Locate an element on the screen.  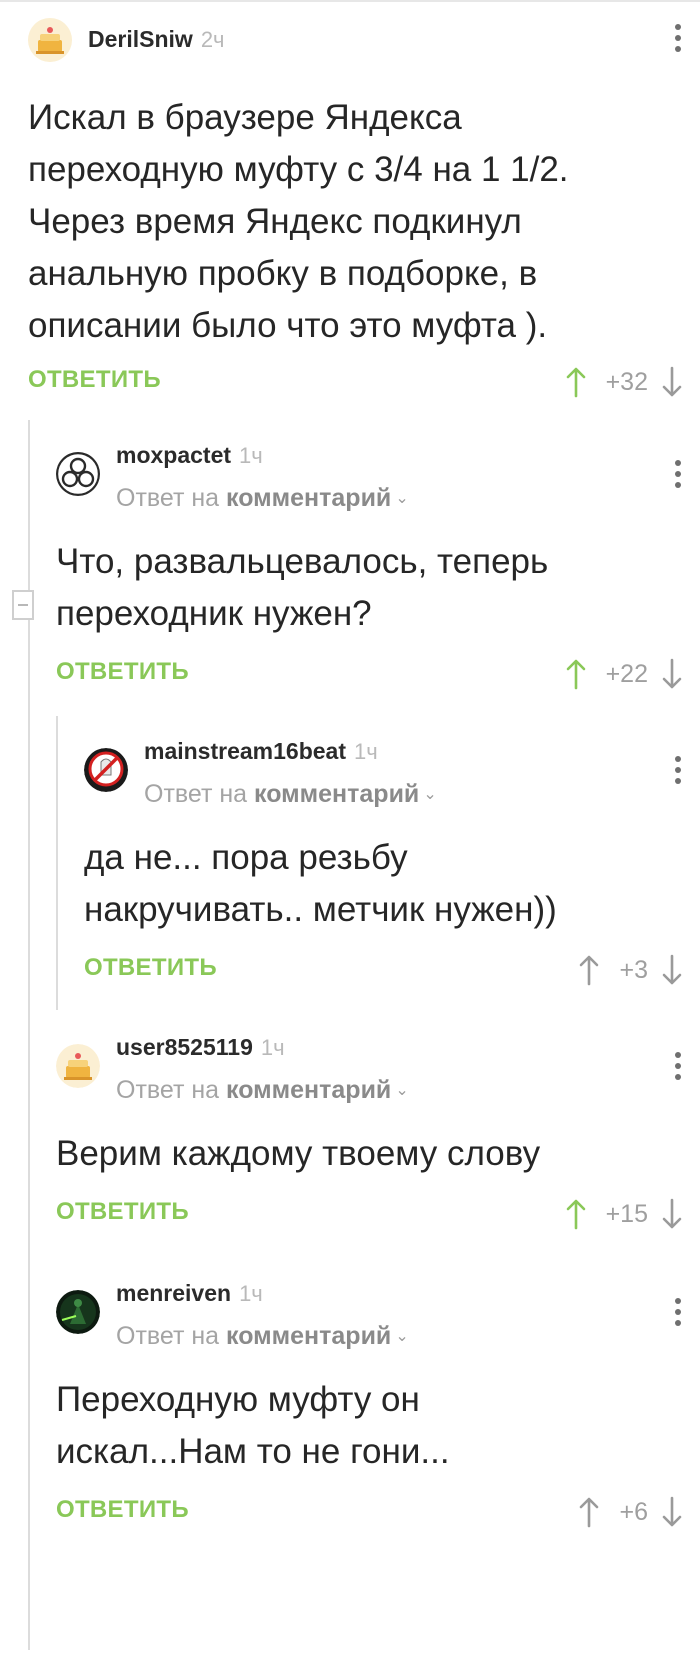
green-figure-avatar-icon is located at coordinates (78, 1312).